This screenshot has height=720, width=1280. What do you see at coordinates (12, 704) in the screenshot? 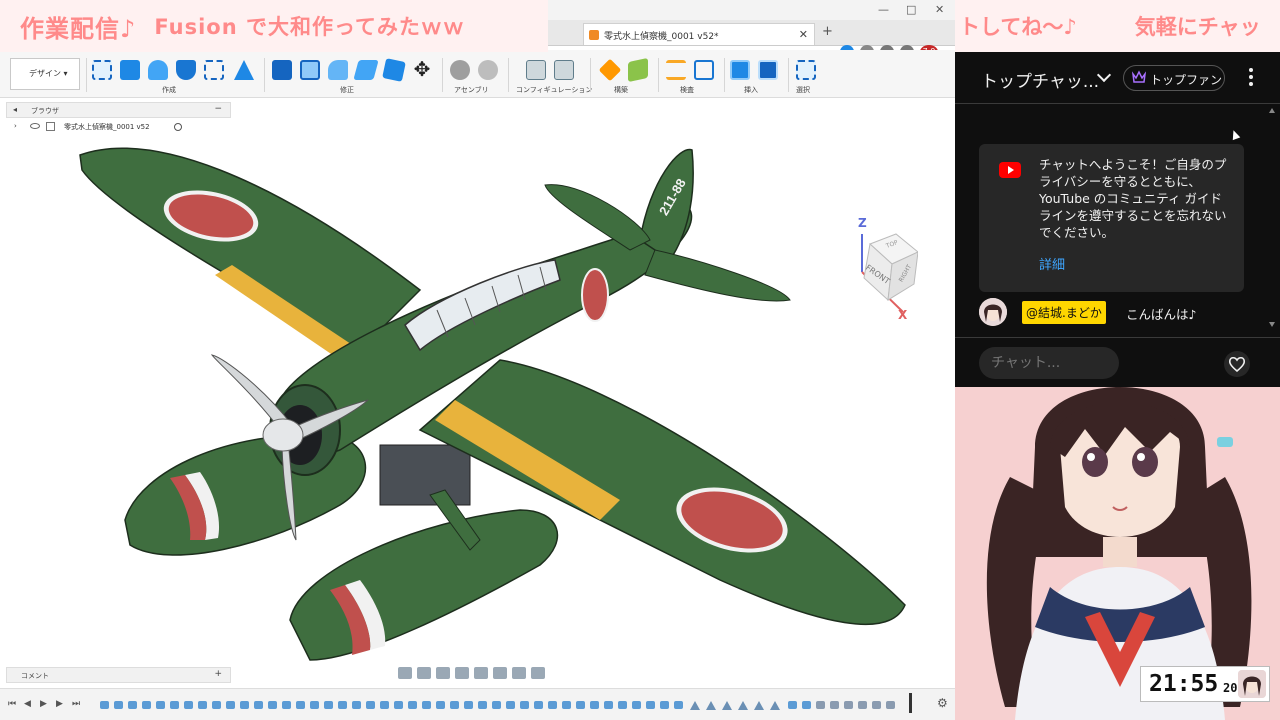
I see `go-to-start-icon: ⏮` at bounding box center [12, 704].